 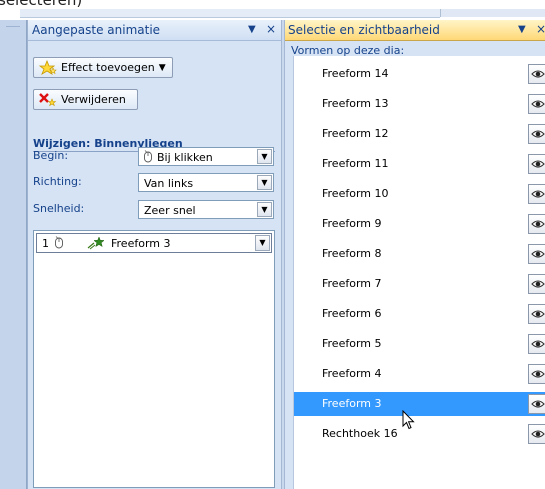 I want to click on shape-row: Freeform 7, so click(x=419, y=284).